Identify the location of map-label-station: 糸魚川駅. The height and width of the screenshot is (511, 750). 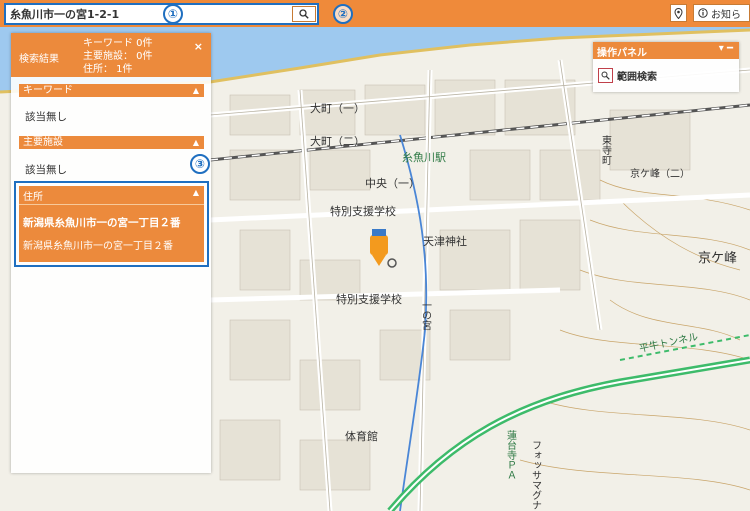
(424, 157).